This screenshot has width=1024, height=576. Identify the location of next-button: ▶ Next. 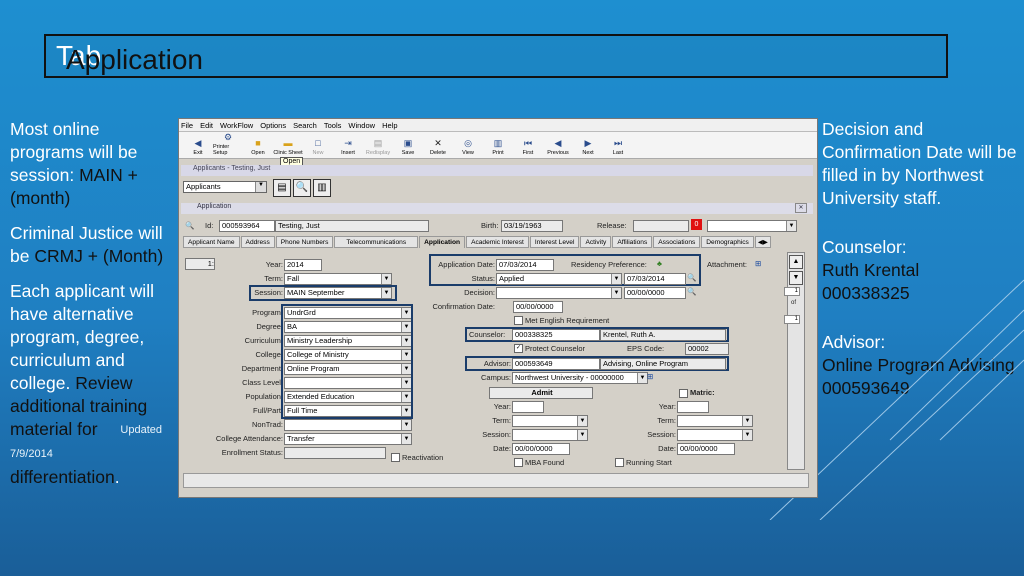
(588, 145).